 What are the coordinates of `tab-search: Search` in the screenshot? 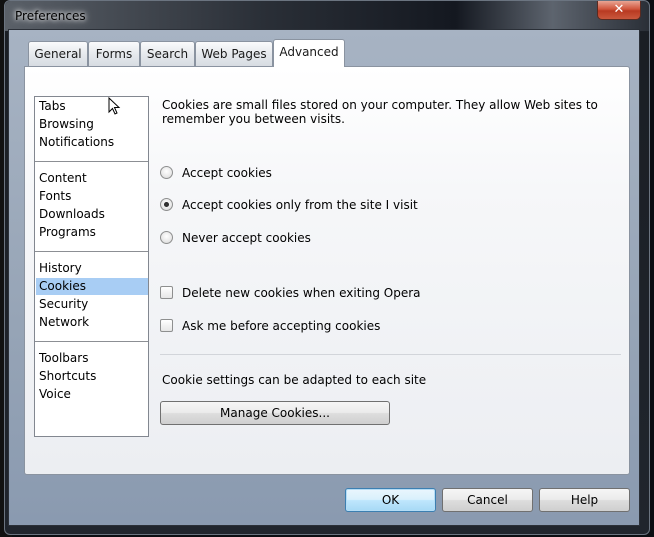 It's located at (167, 53).